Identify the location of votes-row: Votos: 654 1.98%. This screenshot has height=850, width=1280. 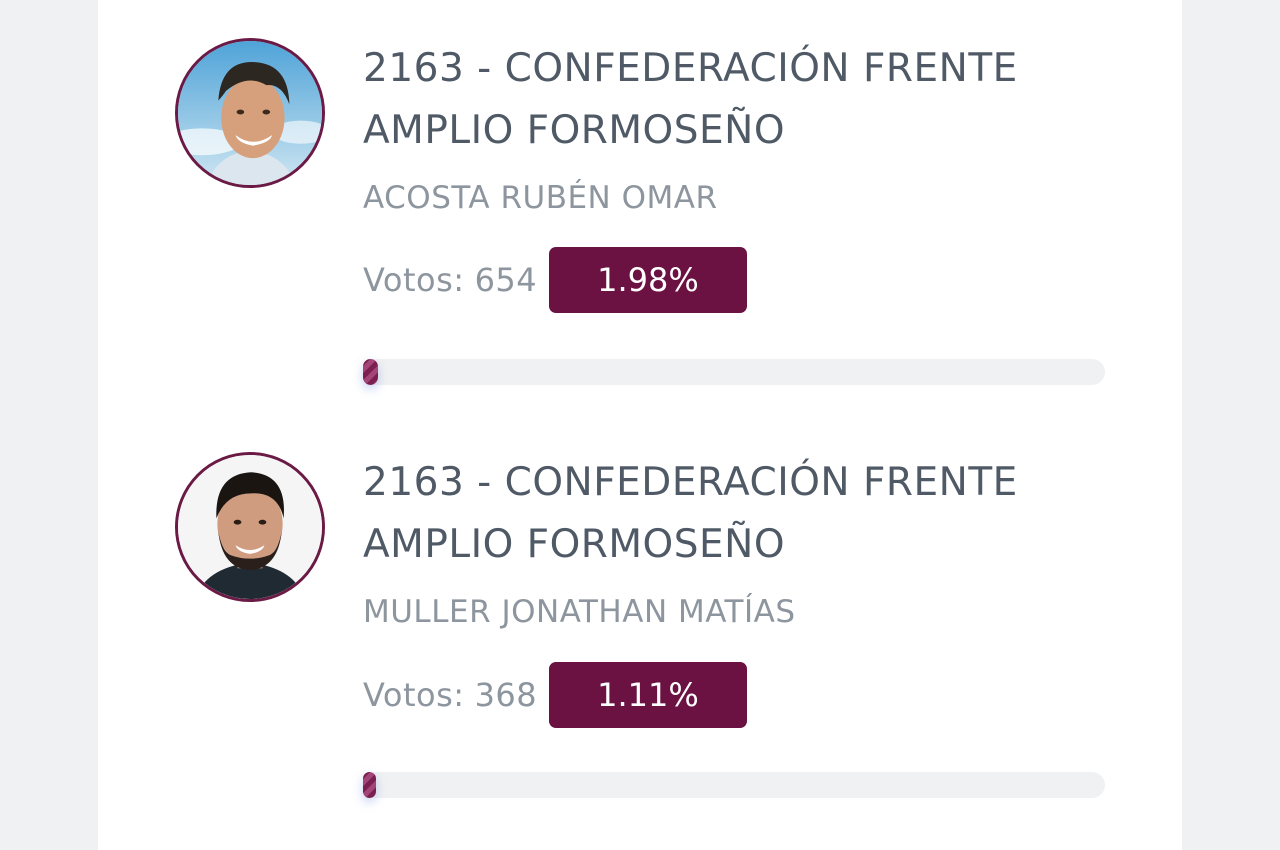
(555, 280).